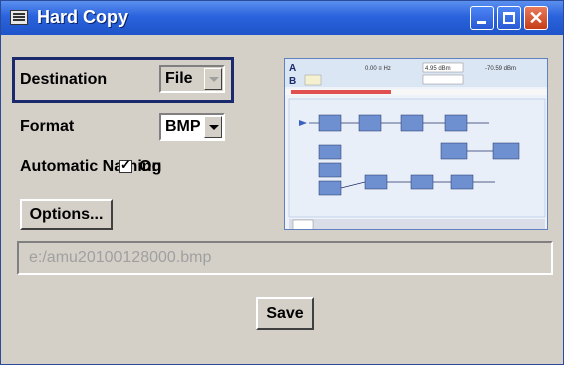  What do you see at coordinates (125, 165) in the screenshot?
I see `automatic-naming-checkbox` at bounding box center [125, 165].